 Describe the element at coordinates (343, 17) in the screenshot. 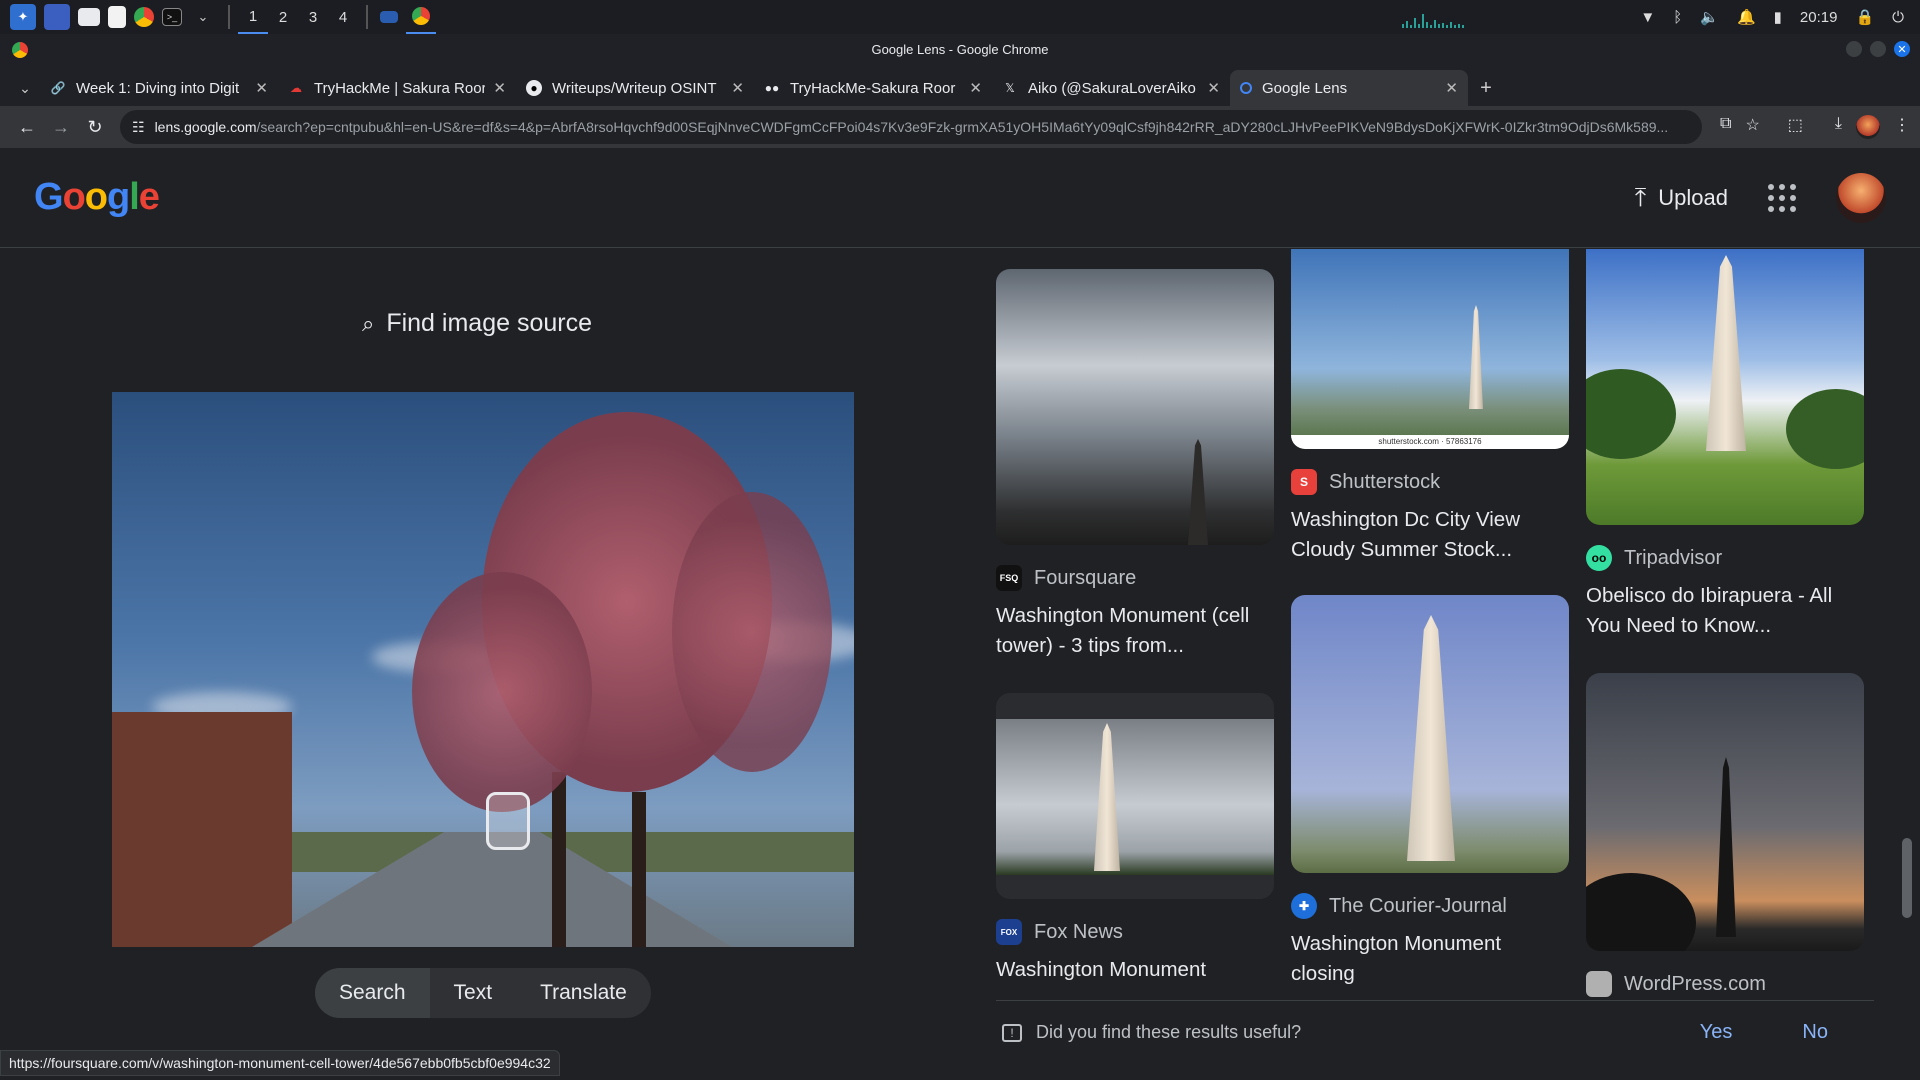

I see `workspace-4: 4` at that location.